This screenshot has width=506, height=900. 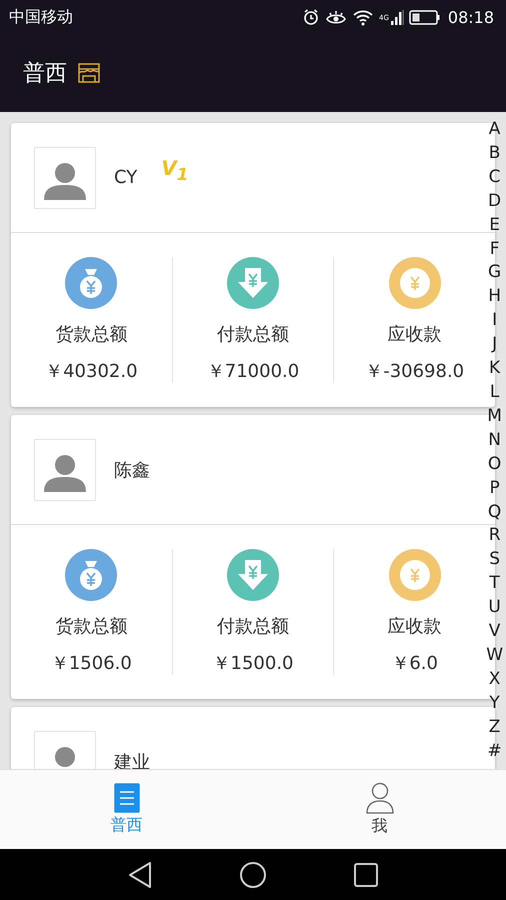 I want to click on stat-value: ￥71000.0, so click(x=253, y=371).